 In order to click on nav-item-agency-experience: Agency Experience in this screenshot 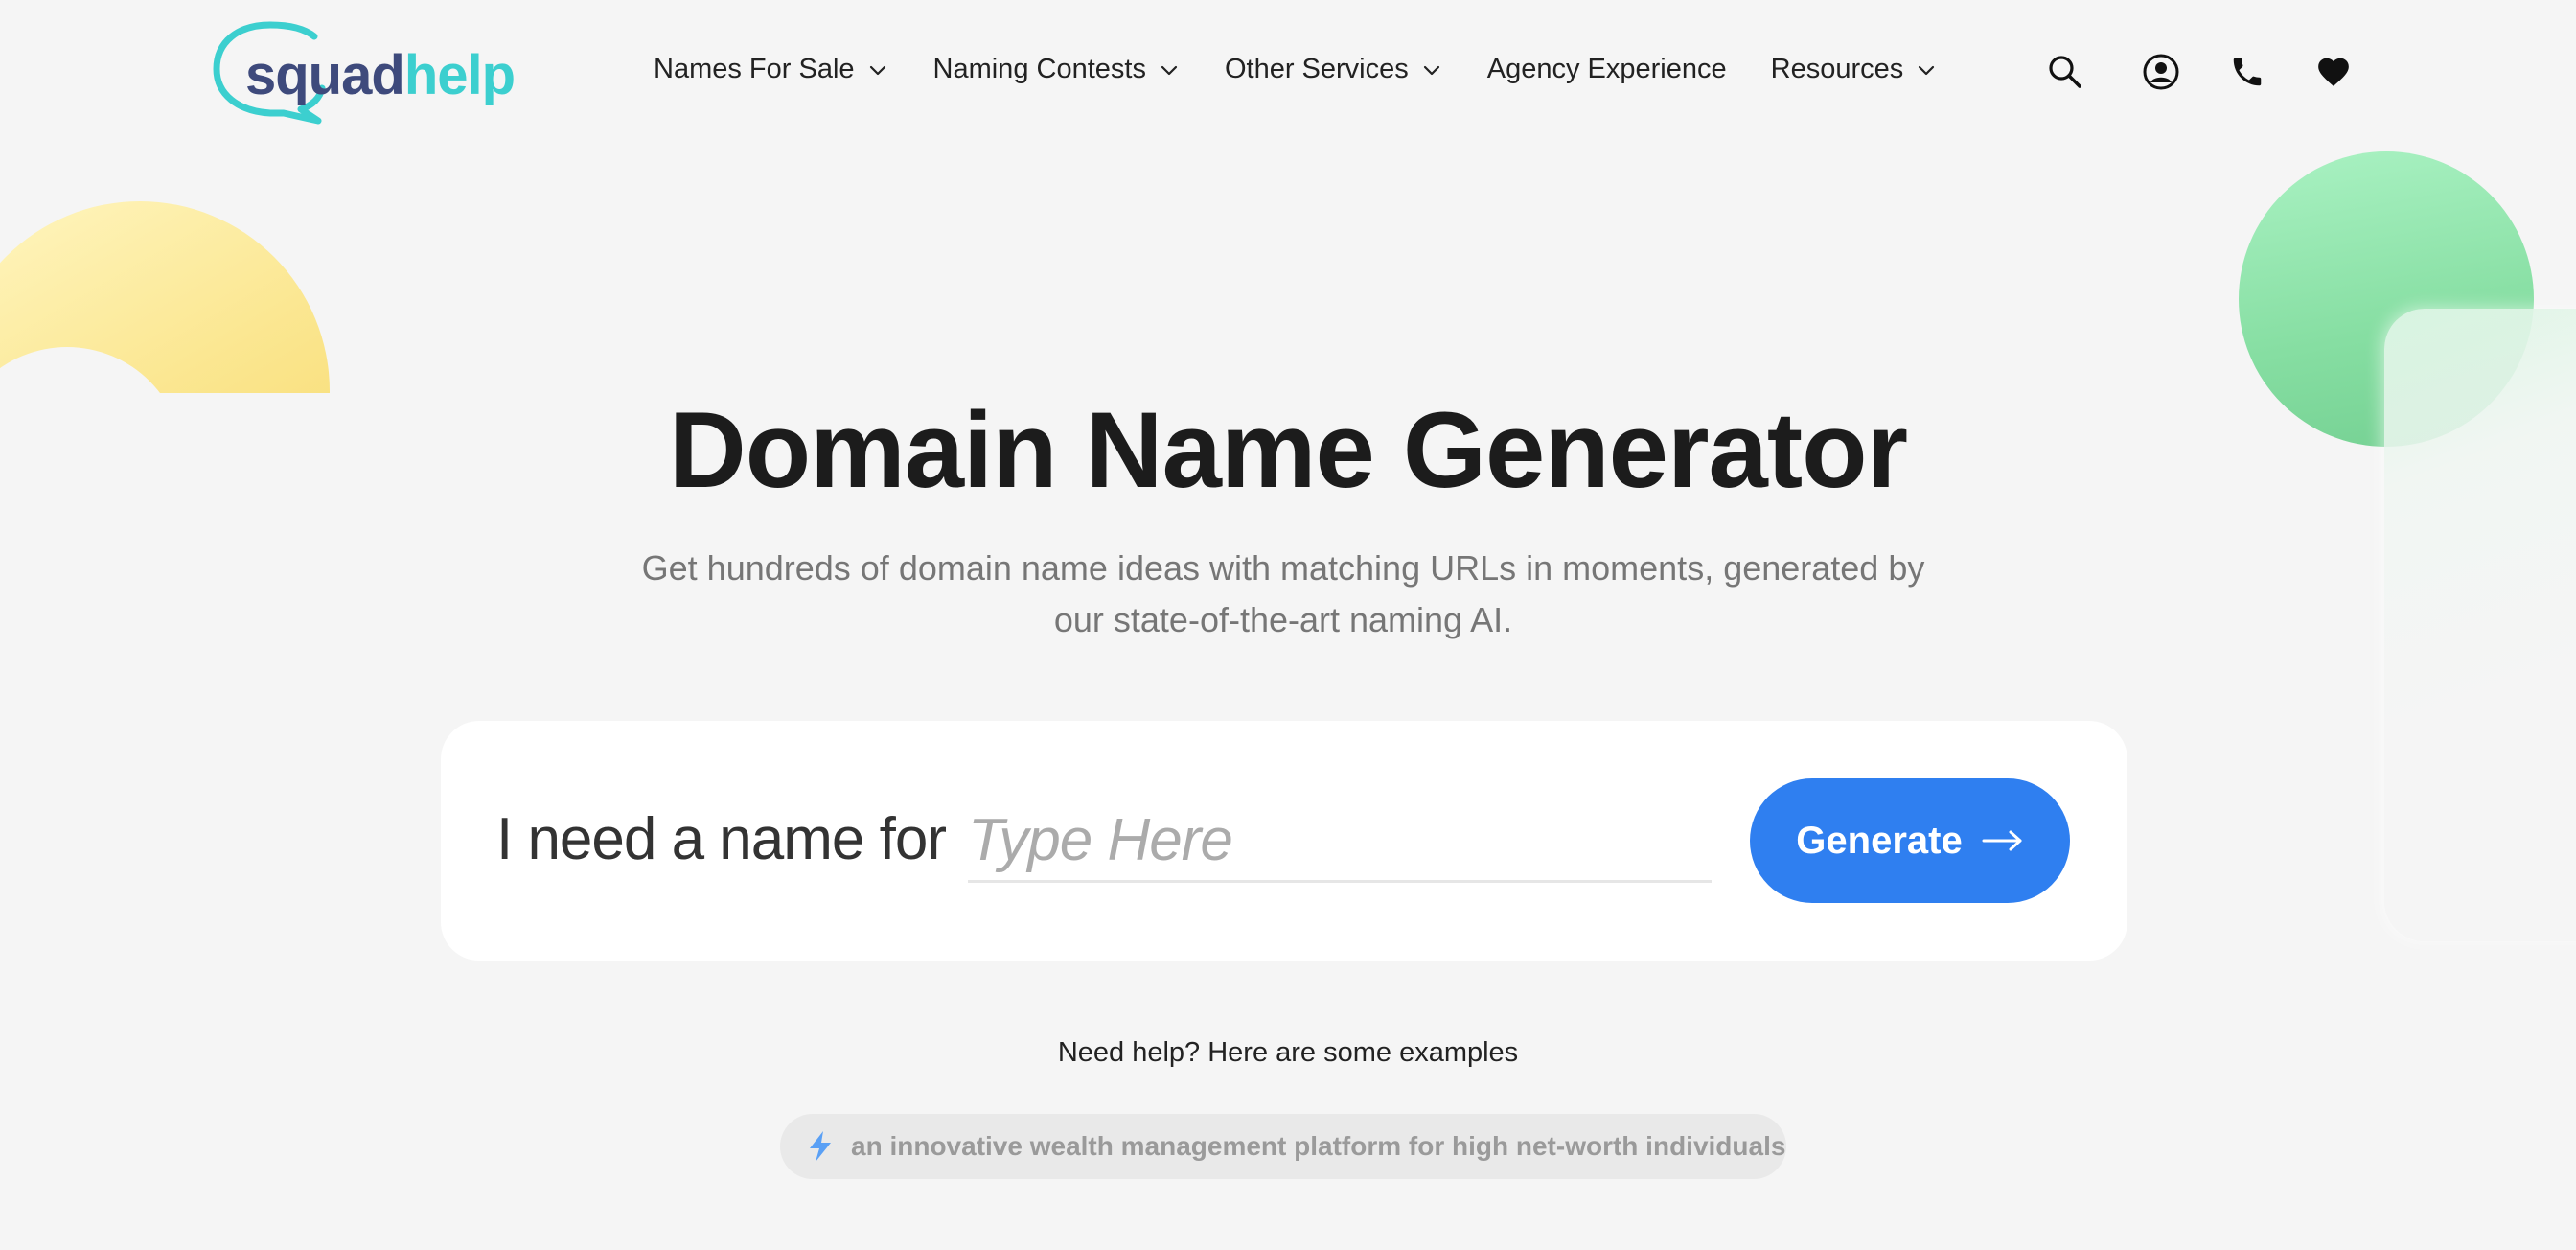, I will do `click(1607, 69)`.